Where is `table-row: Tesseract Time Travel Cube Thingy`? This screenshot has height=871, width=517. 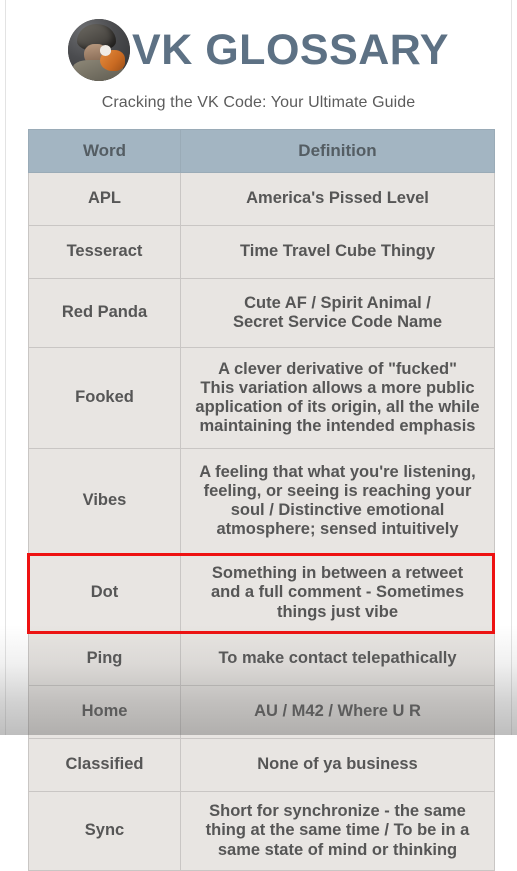 table-row: Tesseract Time Travel Cube Thingy is located at coordinates (261, 252).